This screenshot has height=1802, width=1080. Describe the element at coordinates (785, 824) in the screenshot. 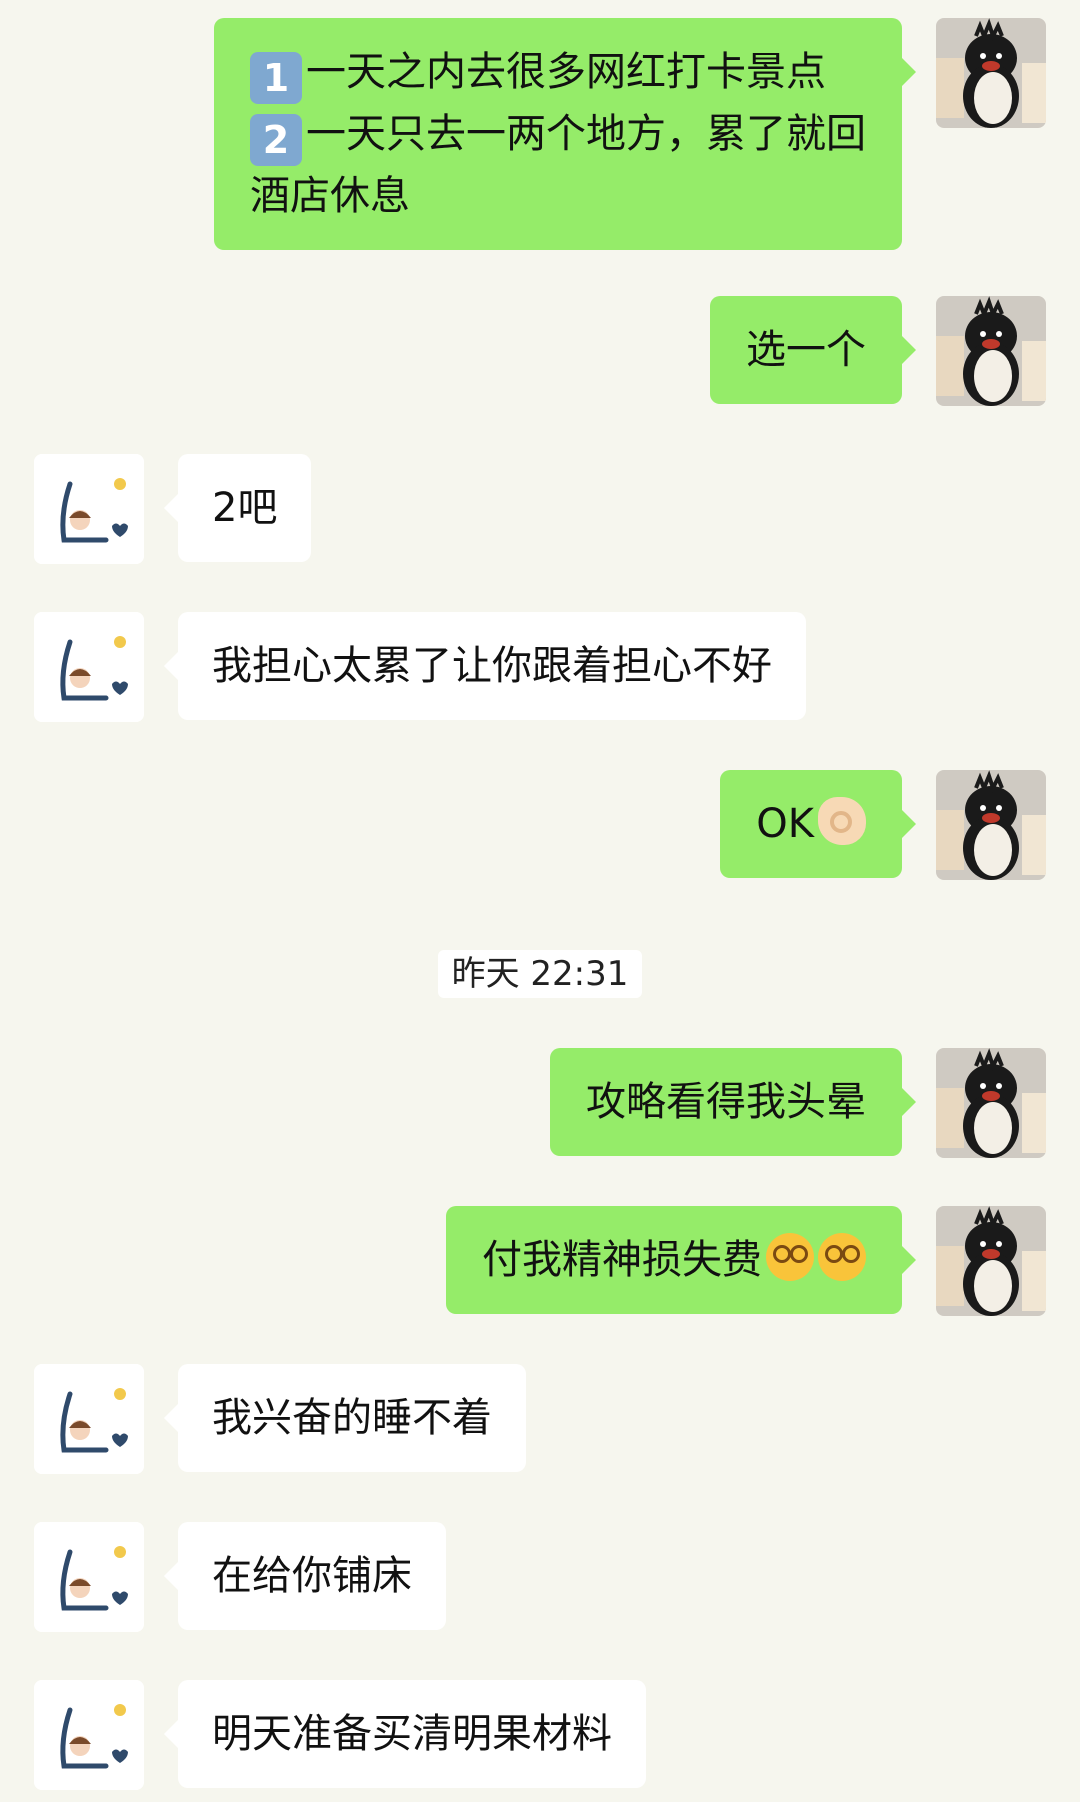

I see `message-text: OK` at that location.